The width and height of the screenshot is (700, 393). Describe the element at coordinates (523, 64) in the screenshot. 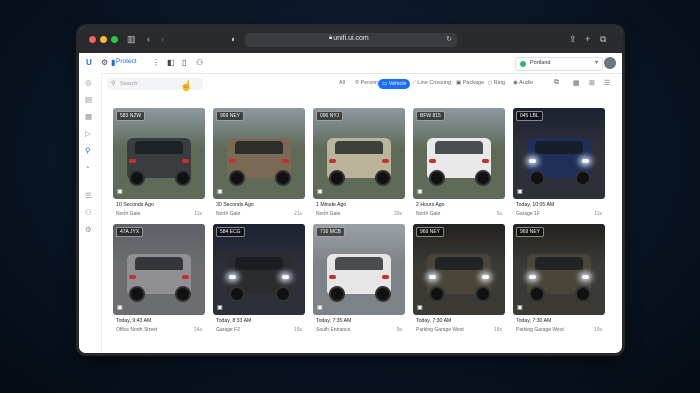

I see `site-status-dot` at that location.